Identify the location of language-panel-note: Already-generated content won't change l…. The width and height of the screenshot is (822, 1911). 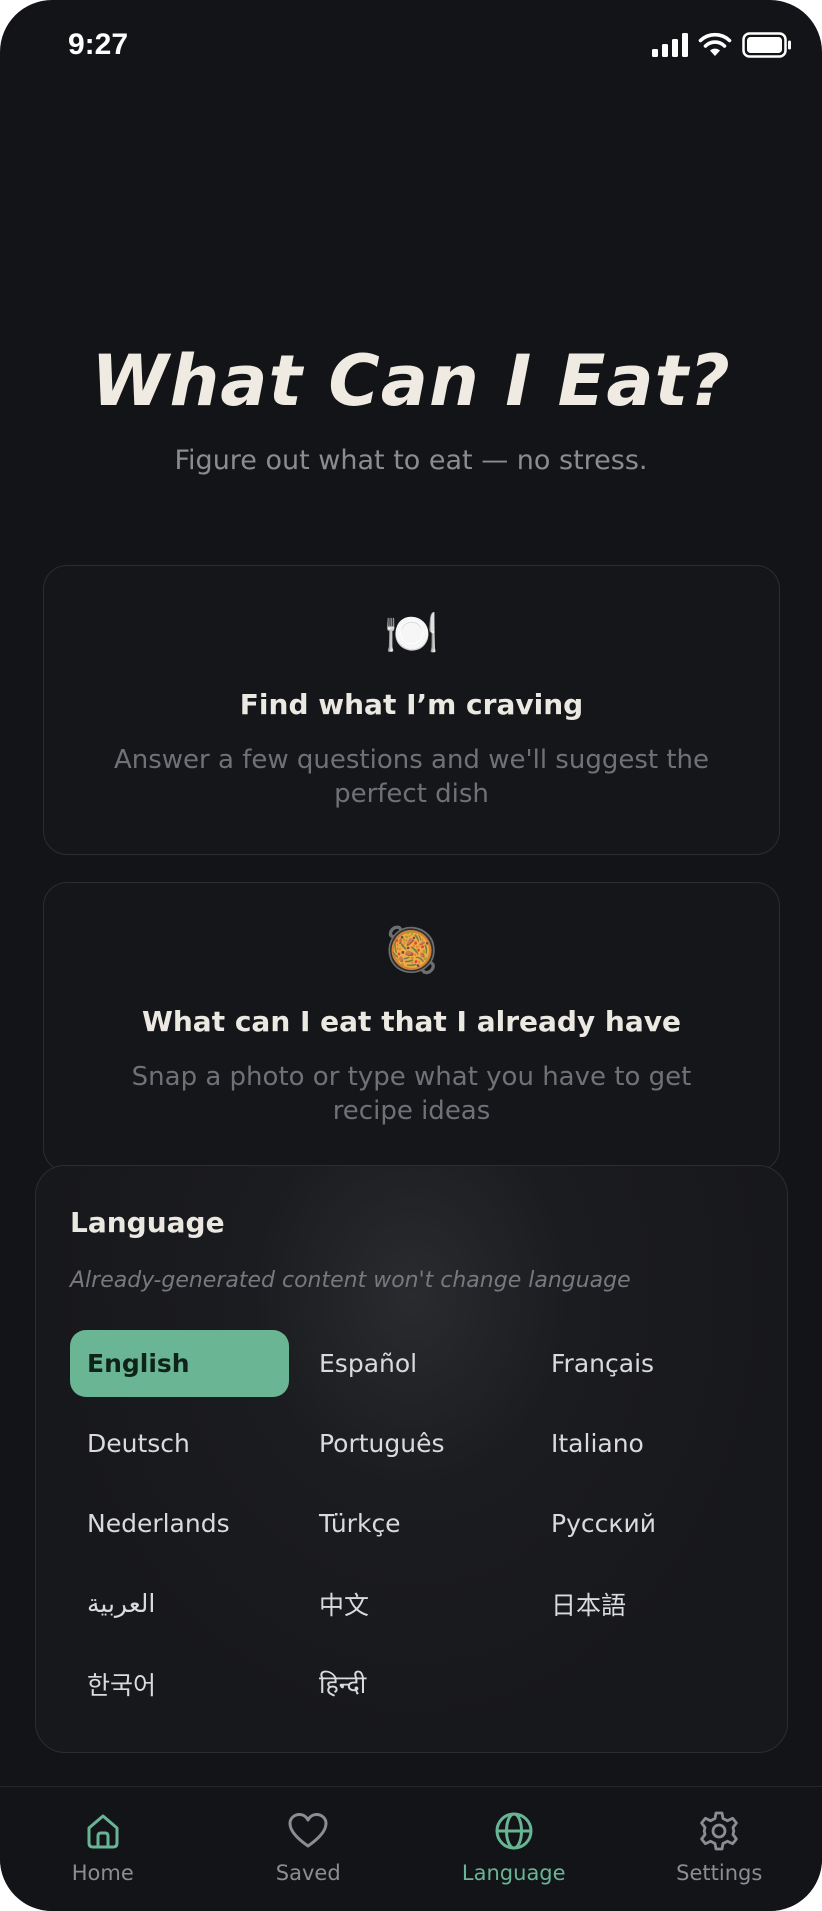
(350, 1280).